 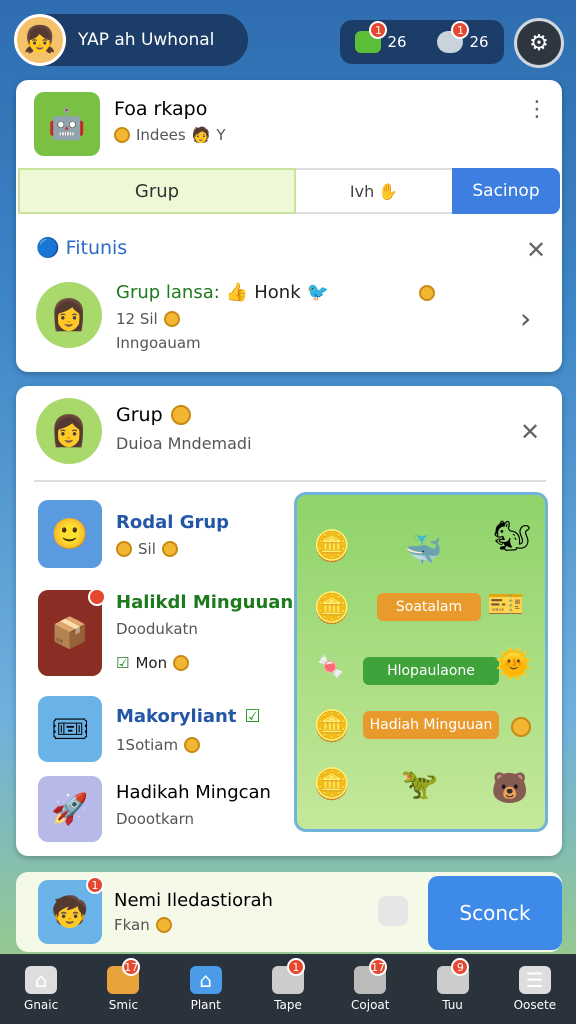 I want to click on bottom-badge: 1, so click(x=95, y=885).